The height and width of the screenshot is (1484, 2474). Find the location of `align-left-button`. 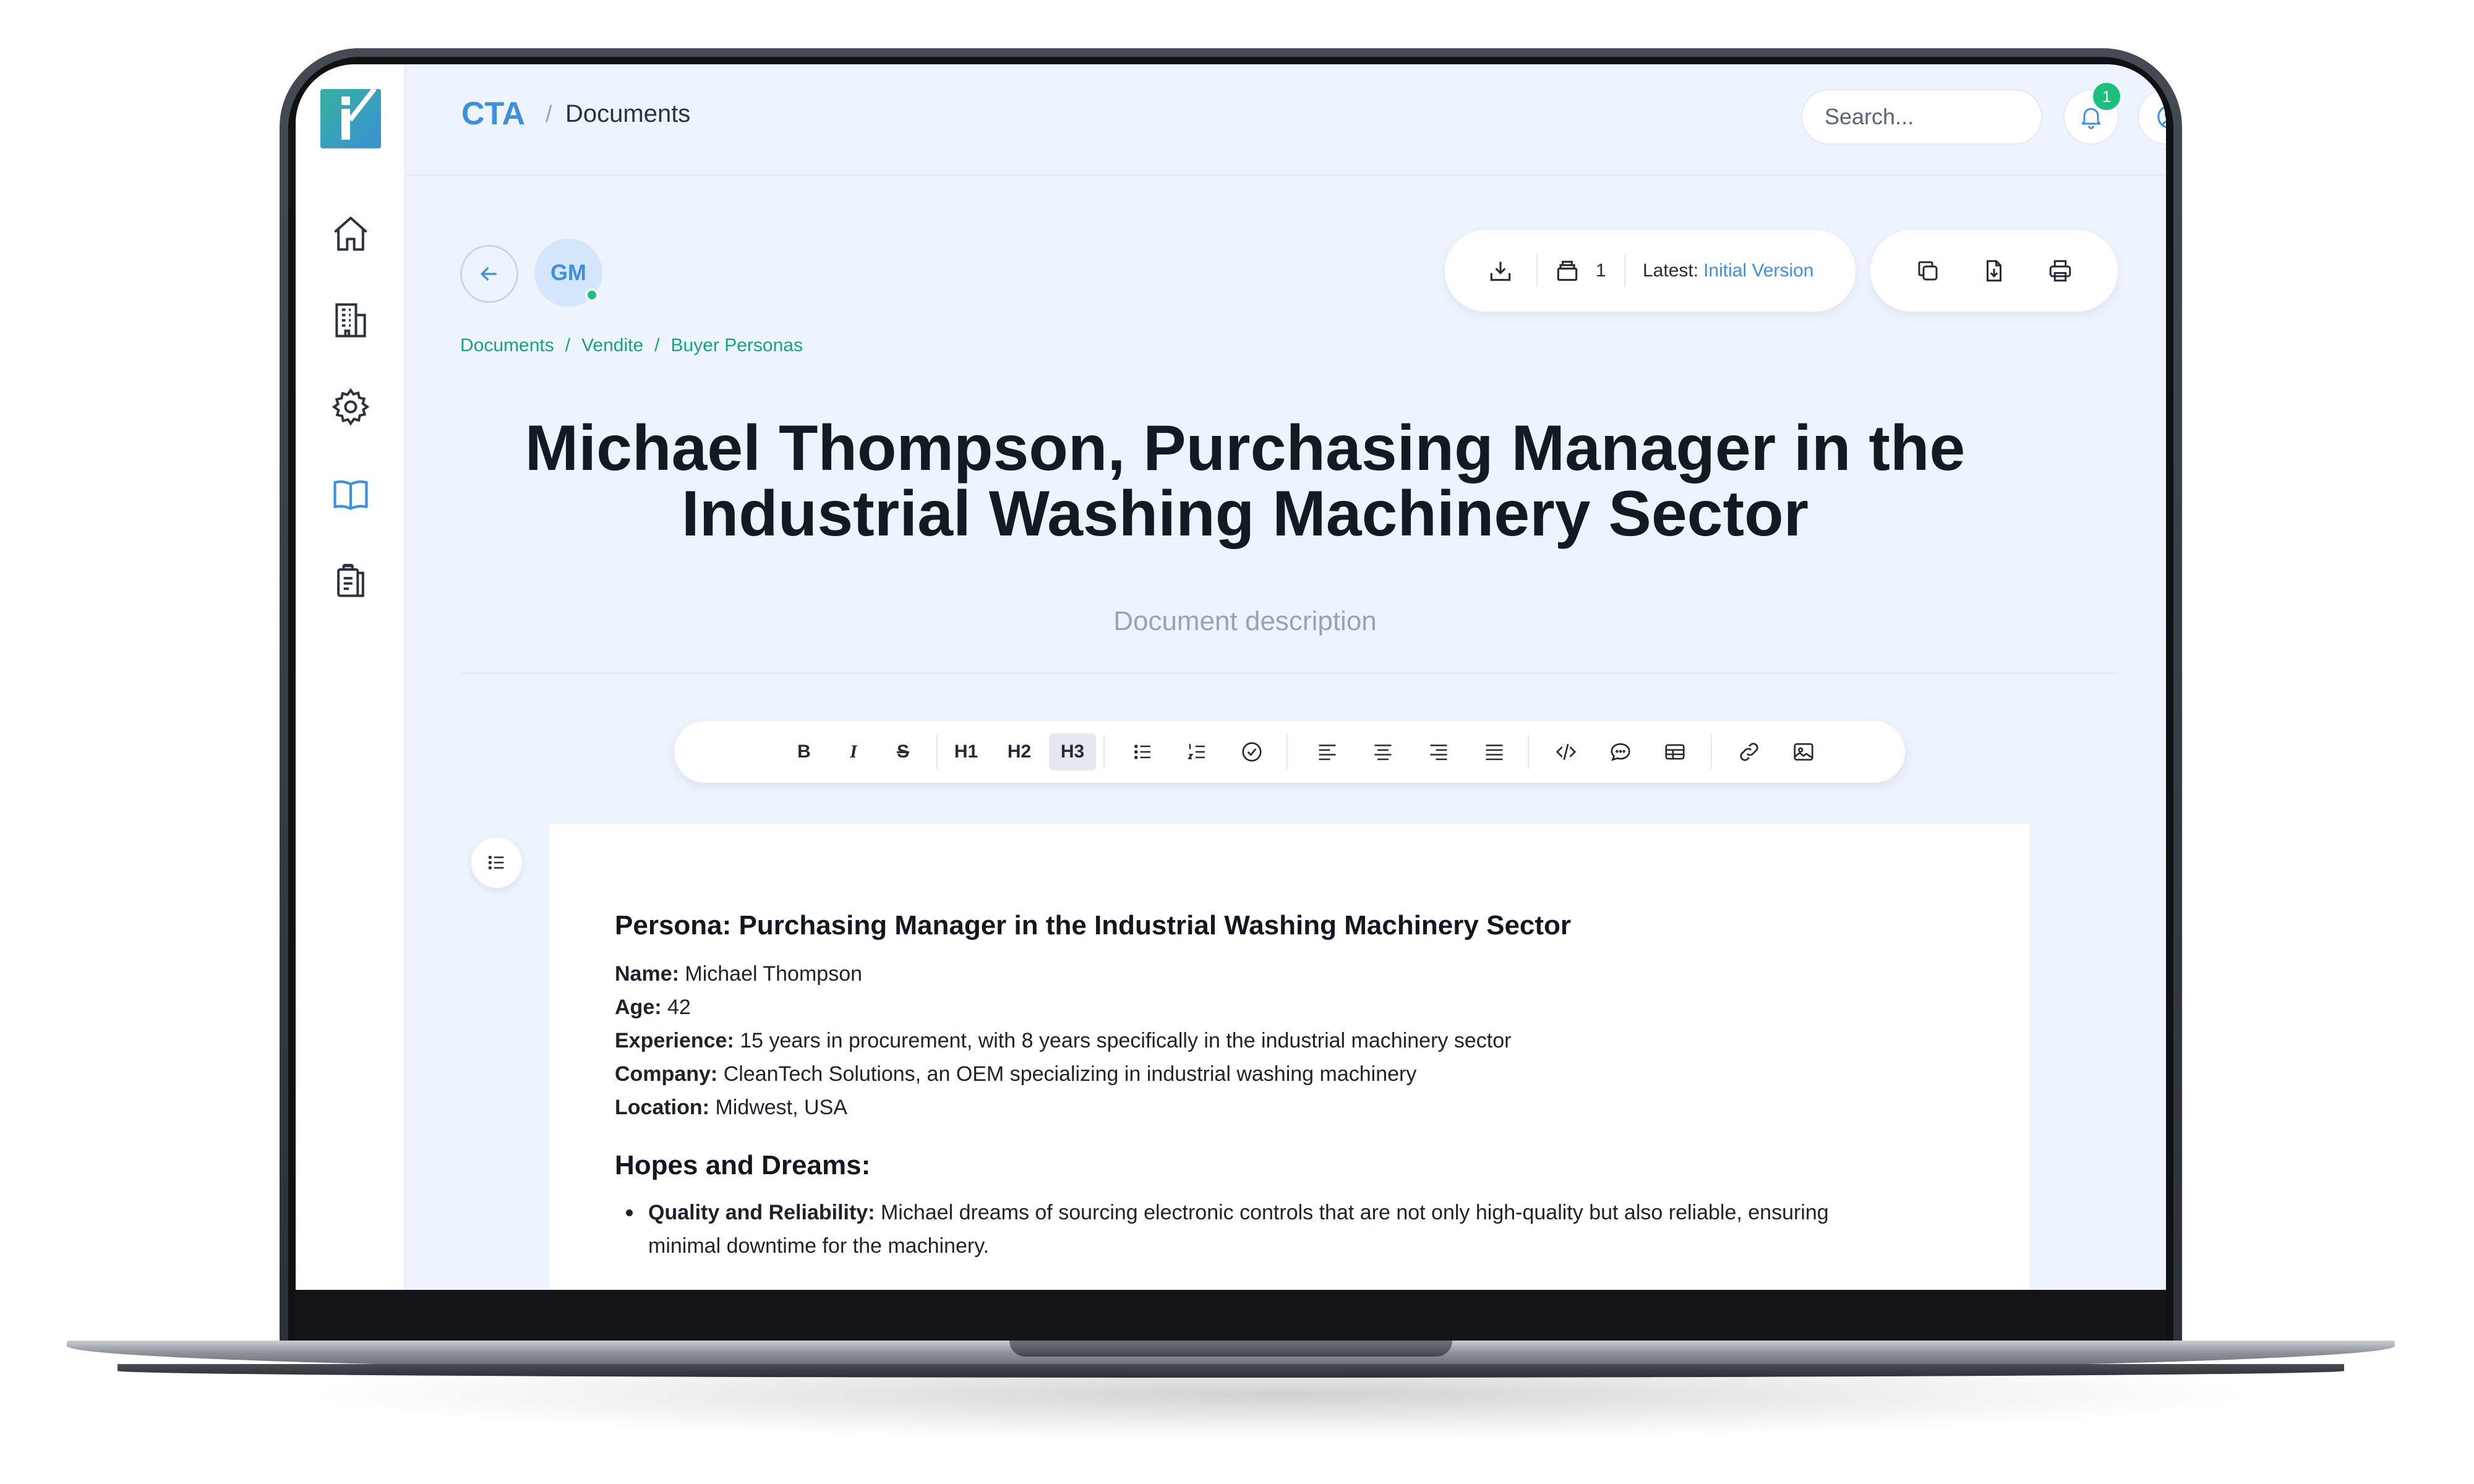

align-left-button is located at coordinates (1328, 751).